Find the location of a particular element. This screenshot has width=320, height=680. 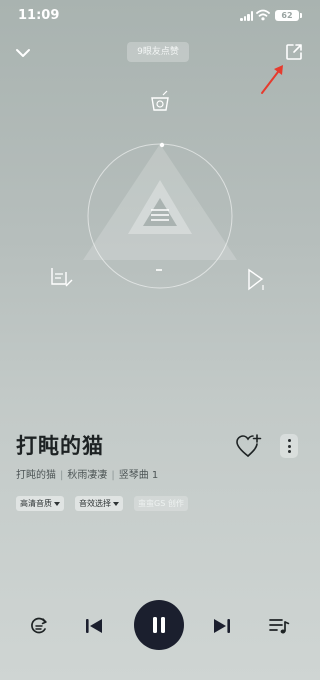

song-album: 打盹的猫 is located at coordinates (36, 475).